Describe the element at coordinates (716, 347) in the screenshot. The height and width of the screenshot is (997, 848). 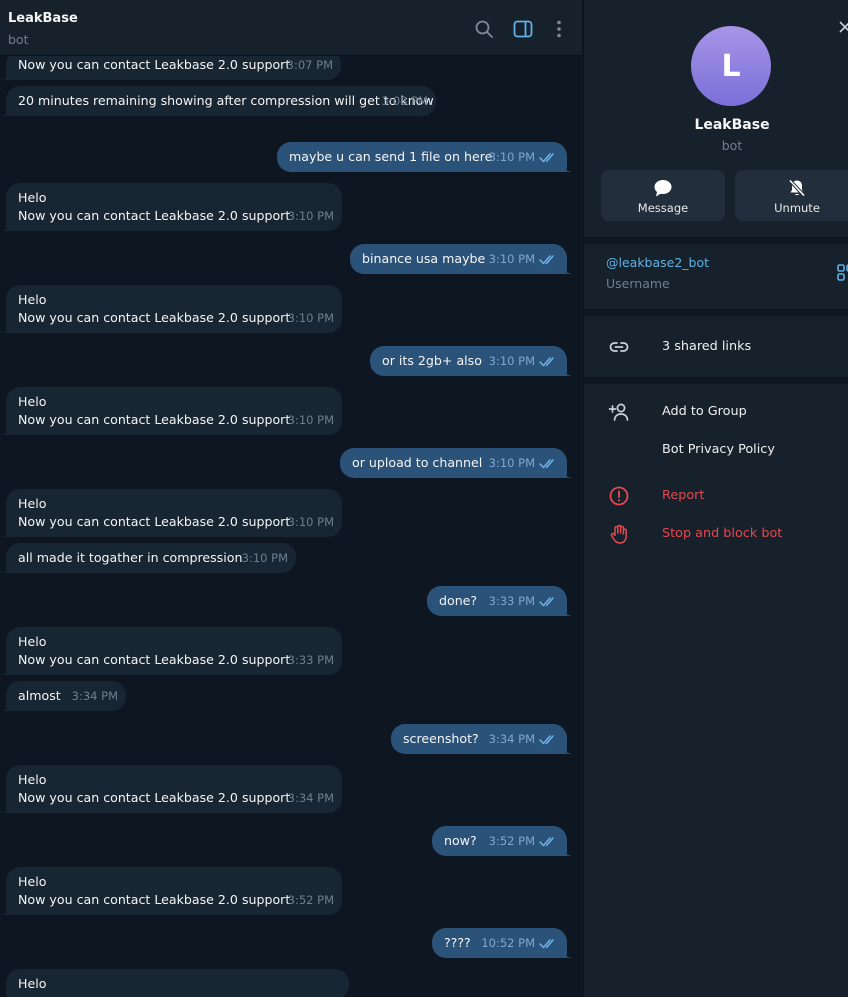
I see `shared-links-row: 3 shared links` at that location.